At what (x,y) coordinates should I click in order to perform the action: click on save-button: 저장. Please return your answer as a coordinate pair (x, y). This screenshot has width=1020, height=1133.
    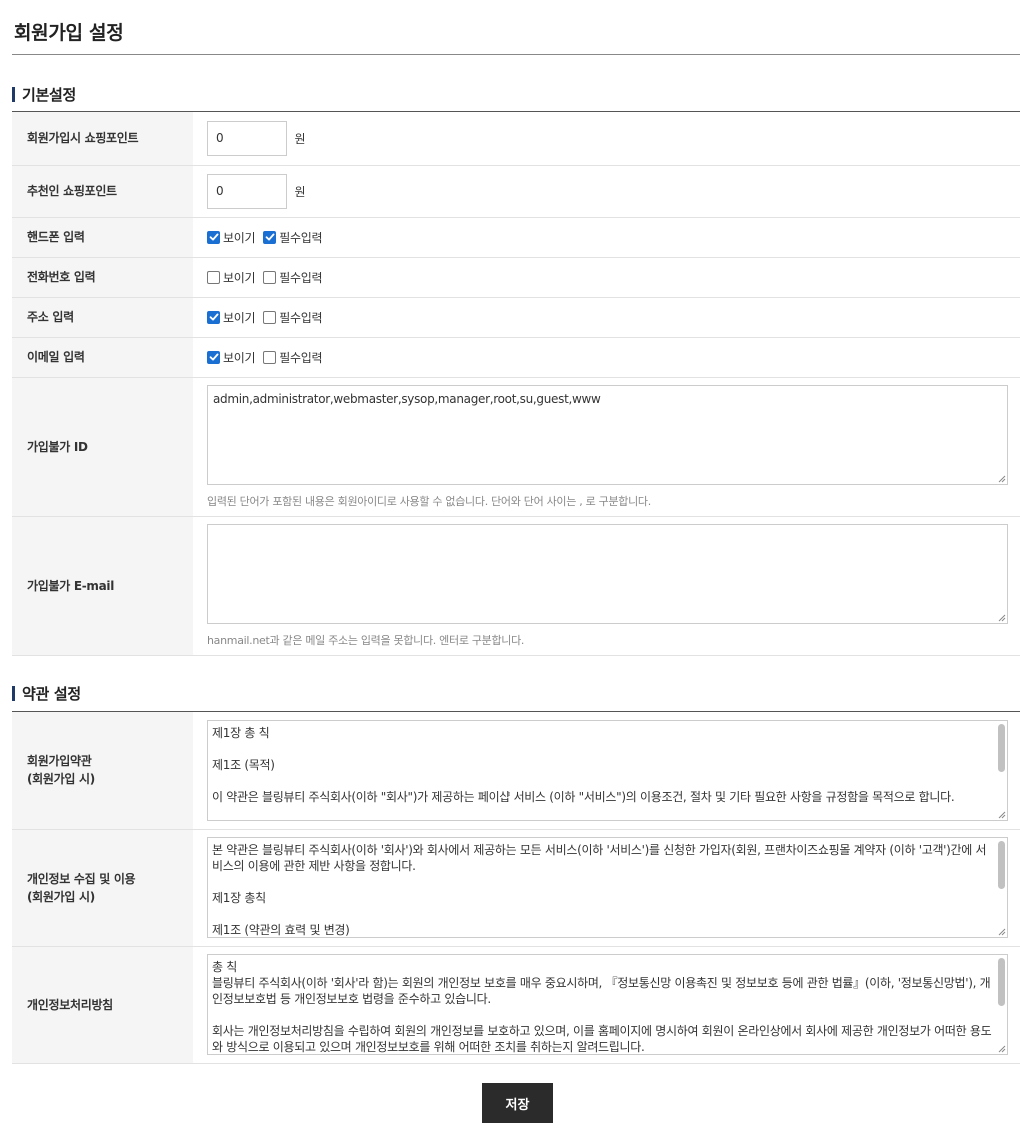
    Looking at the image, I should click on (517, 1103).